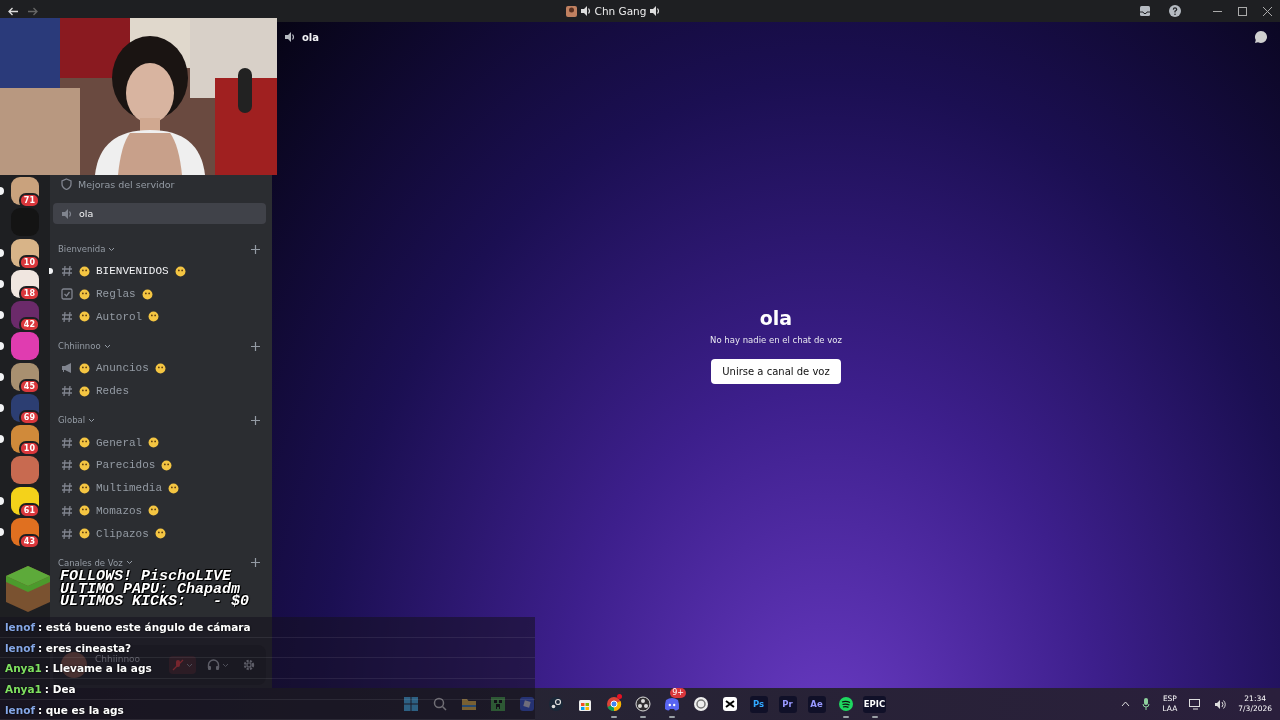 The image size is (1280, 720). What do you see at coordinates (620, 11) in the screenshot?
I see `window-title: Chn Gang` at bounding box center [620, 11].